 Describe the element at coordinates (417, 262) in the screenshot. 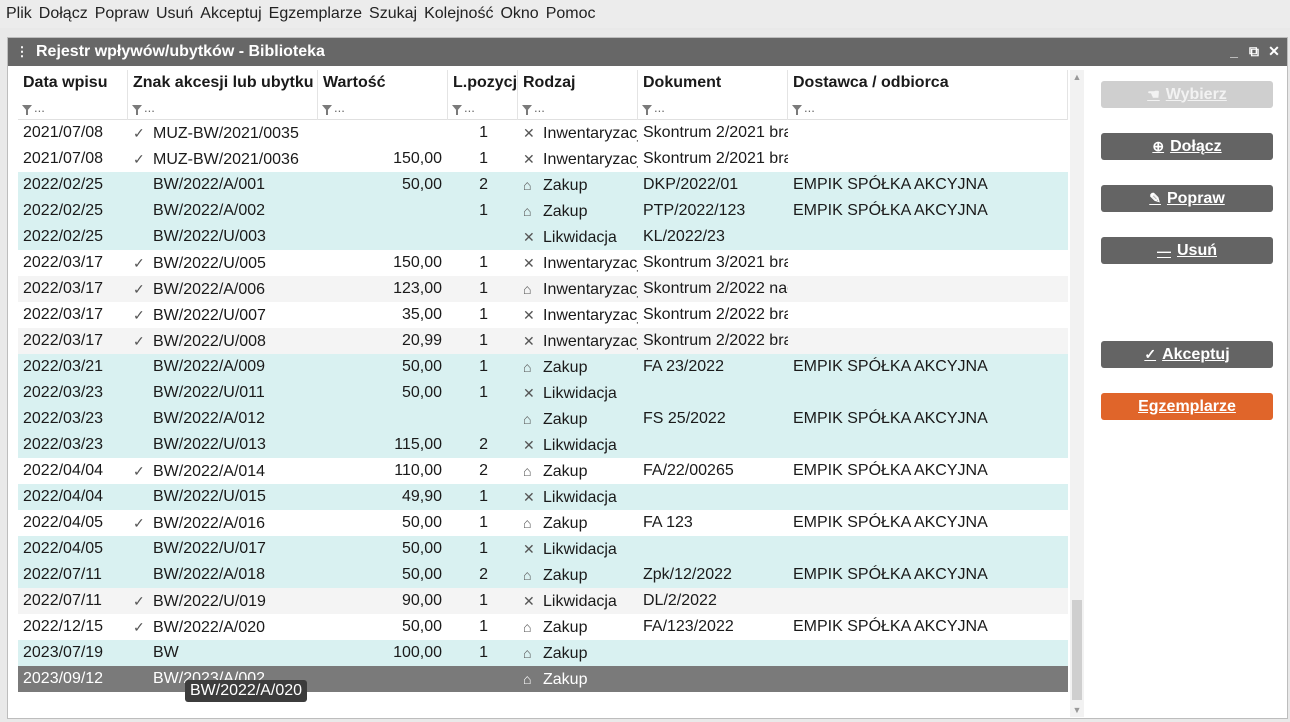

I see `cell-wartosc: 150,00` at that location.